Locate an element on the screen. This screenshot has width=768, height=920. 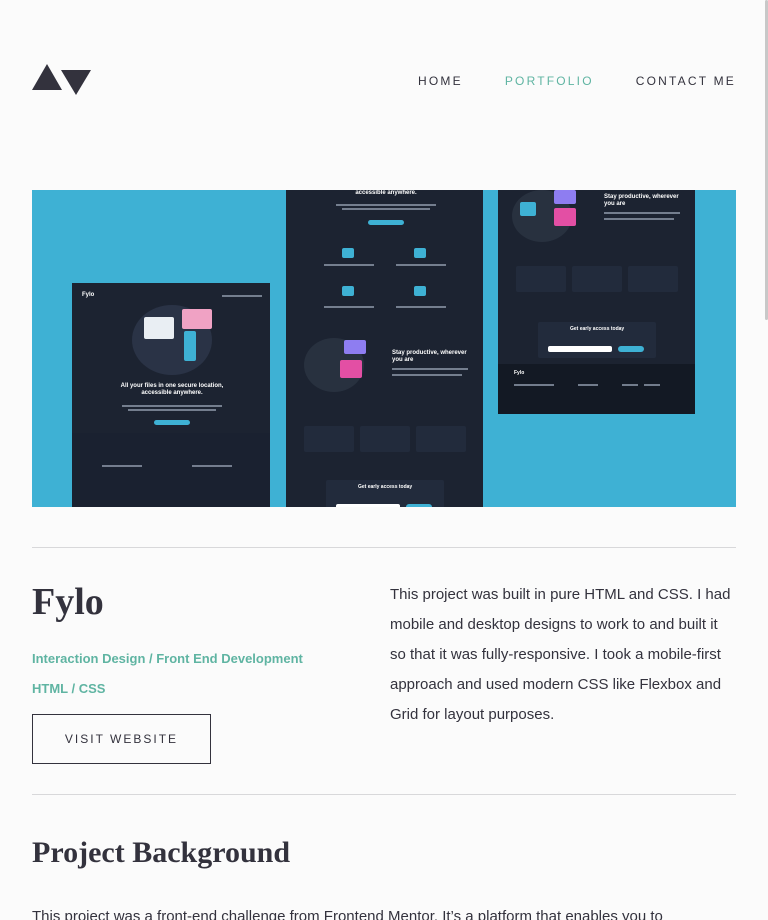
mockup-headline-top: accessible anywhere. is located at coordinates (386, 193).